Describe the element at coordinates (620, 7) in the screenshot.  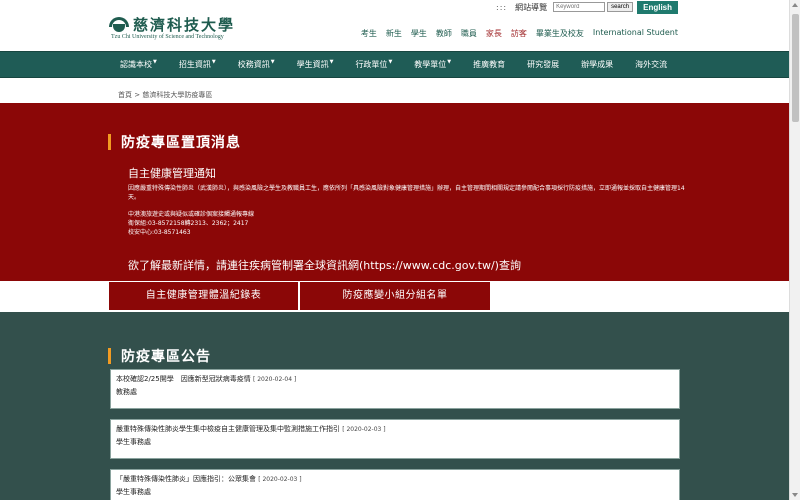
I see `search-button: search` at that location.